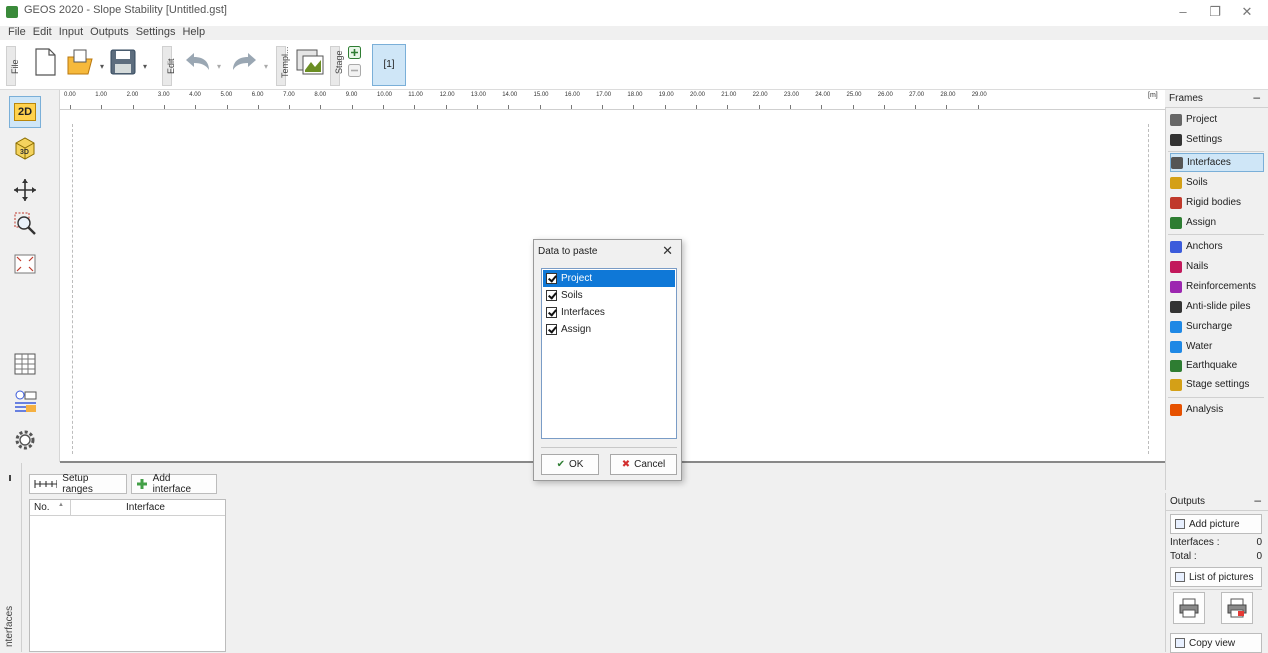 The image size is (1268, 653). Describe the element at coordinates (127, 575) in the screenshot. I see `interfaces-table: No. ▲ Interface` at that location.